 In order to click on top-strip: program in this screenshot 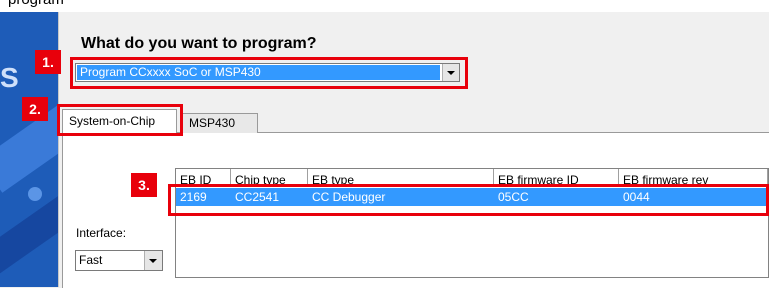, I will do `click(384, 6)`.